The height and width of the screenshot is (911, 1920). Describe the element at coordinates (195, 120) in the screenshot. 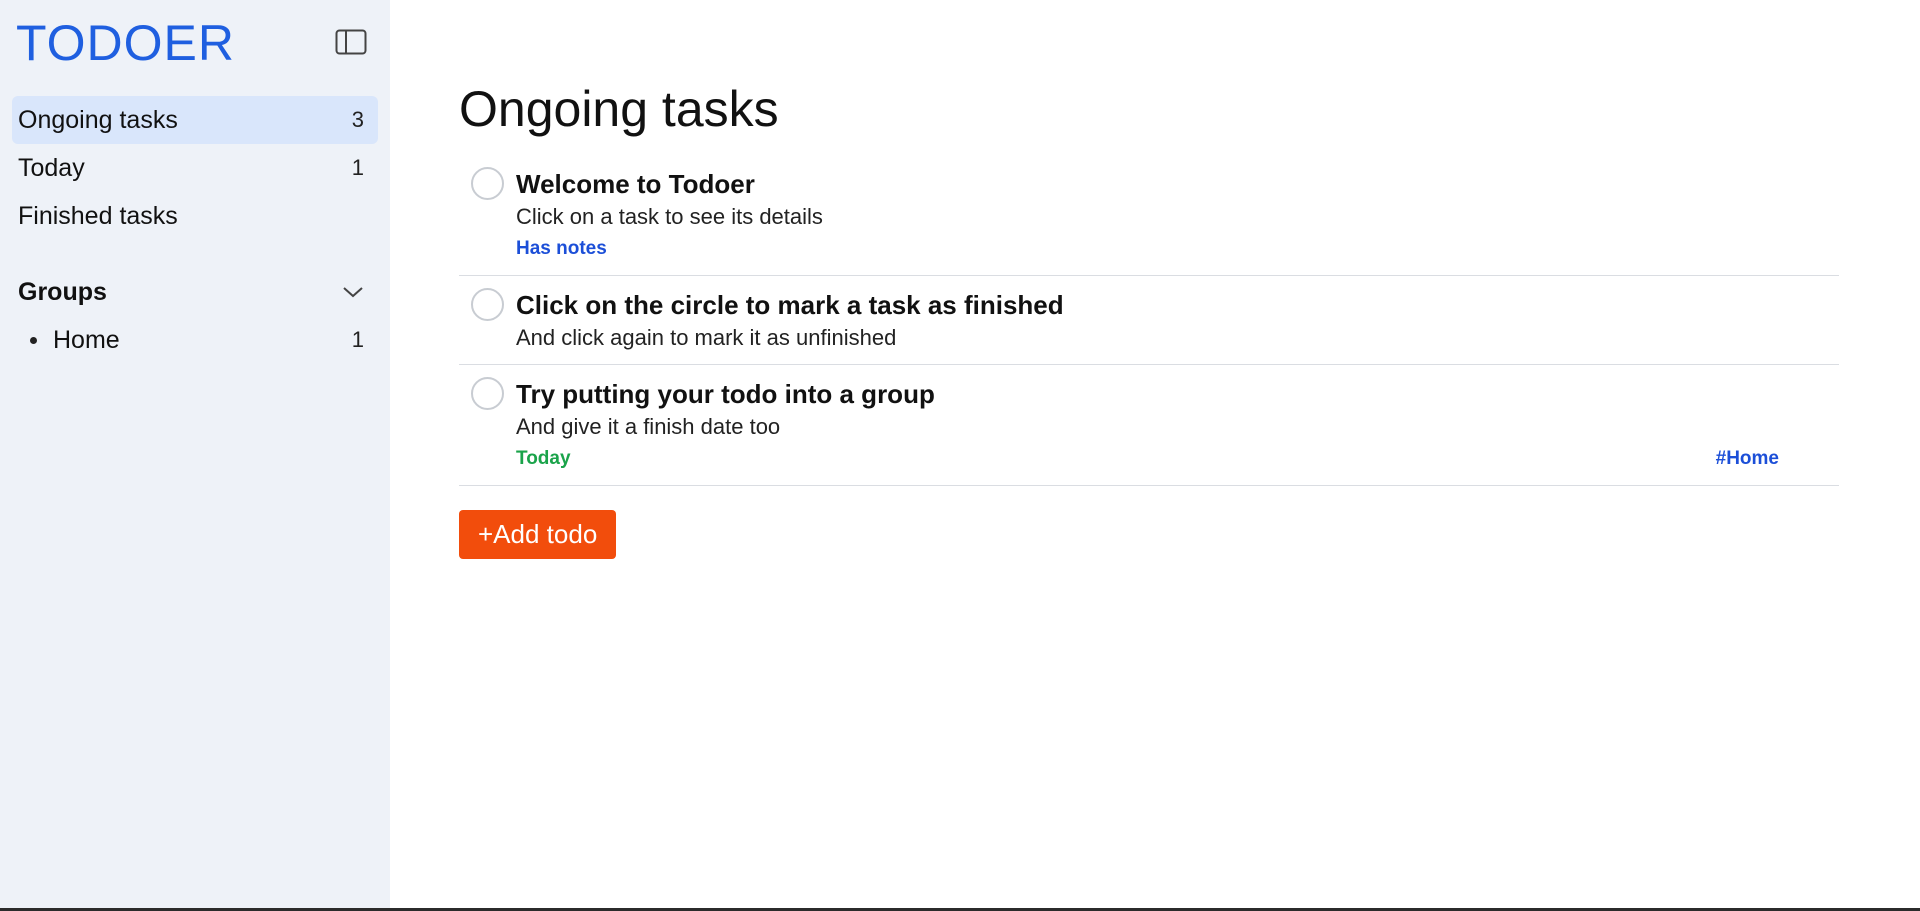

I see `nav-item-ongoing-tasks: Ongoing tasks 3` at that location.